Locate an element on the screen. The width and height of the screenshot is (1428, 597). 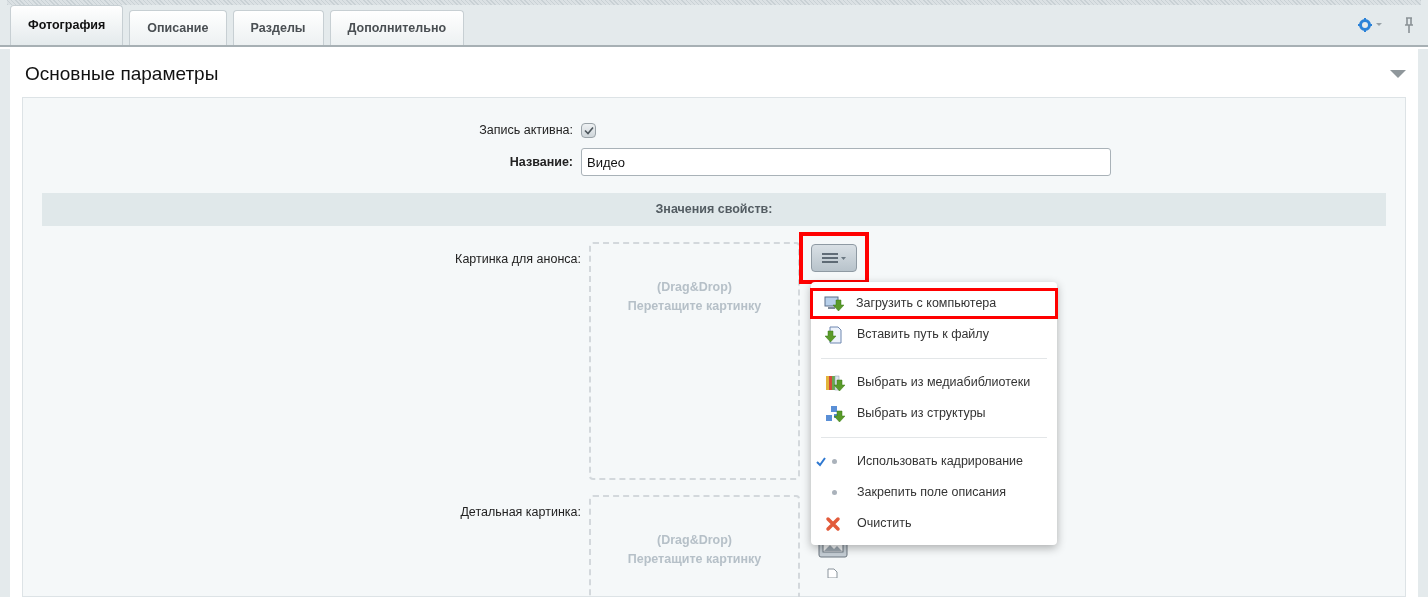
file-download-icon is located at coordinates (834, 334).